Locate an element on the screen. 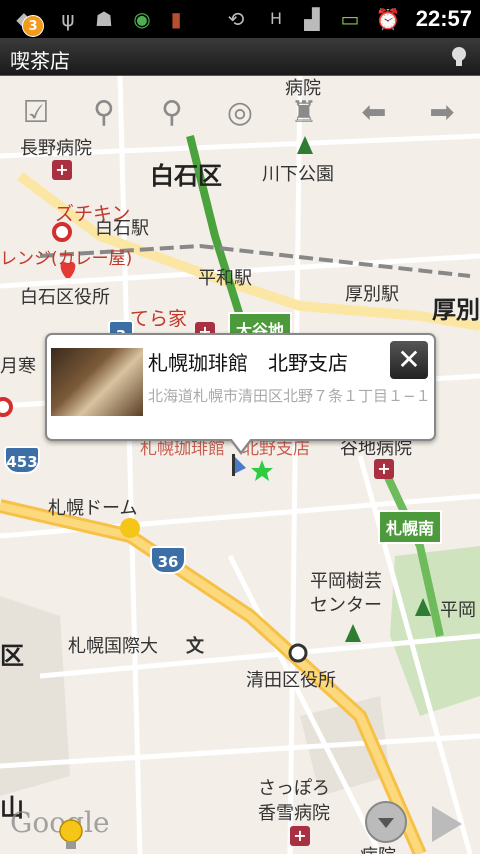 The width and height of the screenshot is (480, 854). status-bar: ◆ 3 ψ ☗ ◉ ▮ ⟲ H ▟ ▭ ⏰ 22:57 is located at coordinates (240, 19).